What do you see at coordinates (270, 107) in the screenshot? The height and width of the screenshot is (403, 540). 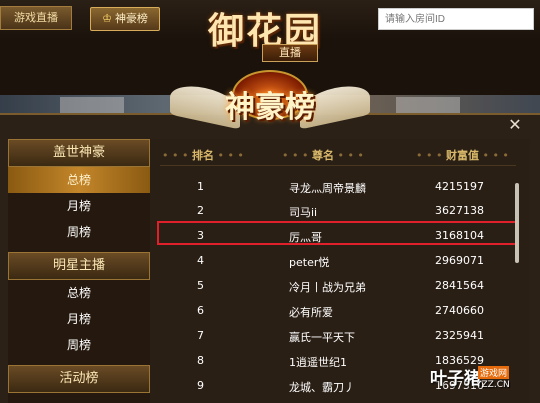 I see `emblem-title: 神豪榜` at bounding box center [270, 107].